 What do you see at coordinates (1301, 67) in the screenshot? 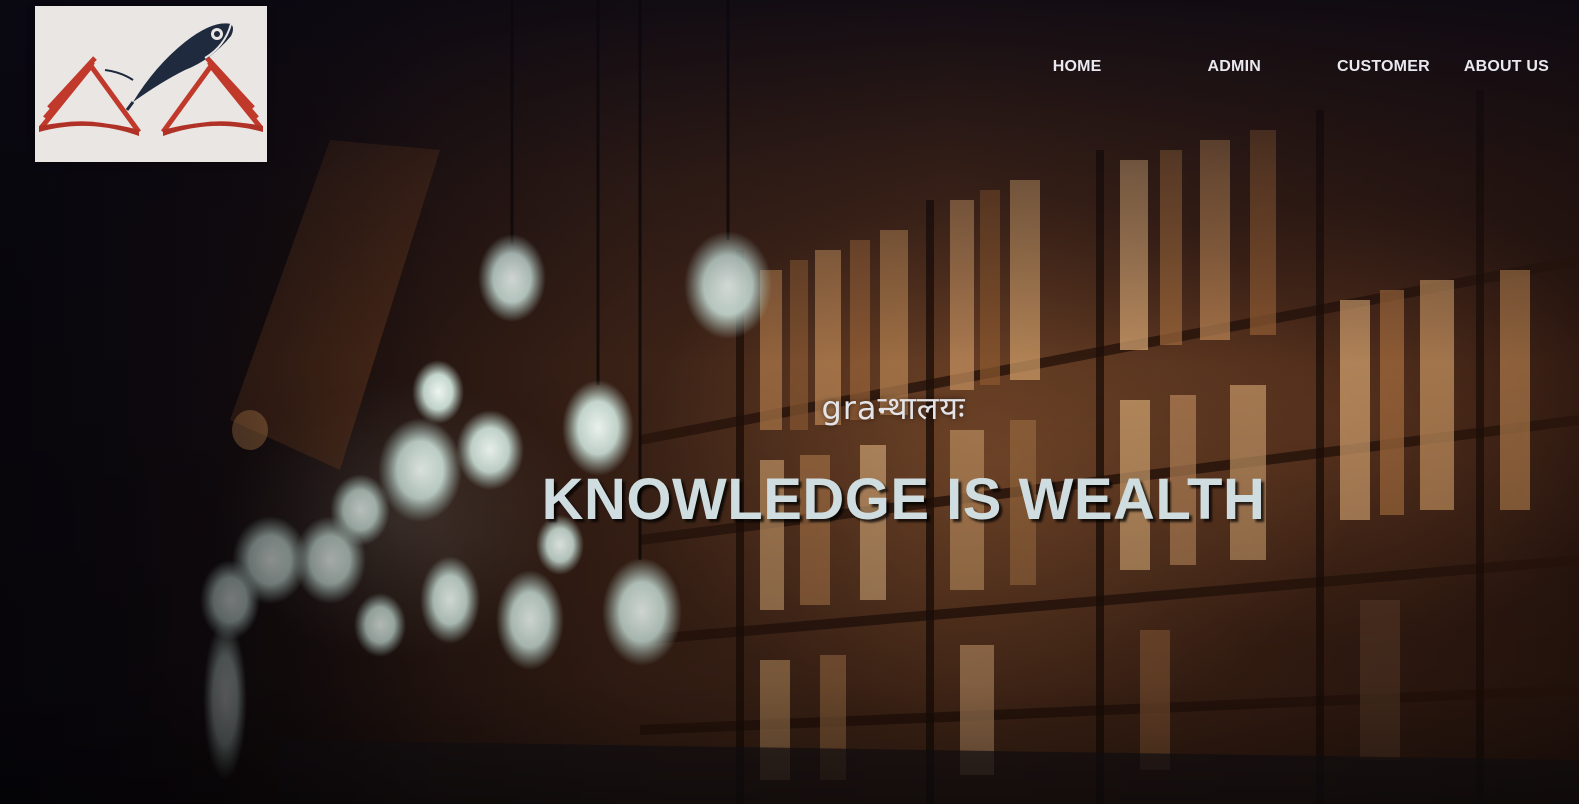
I see `main-nav: HOME ADMIN CUSTOMER ABOUT US` at bounding box center [1301, 67].